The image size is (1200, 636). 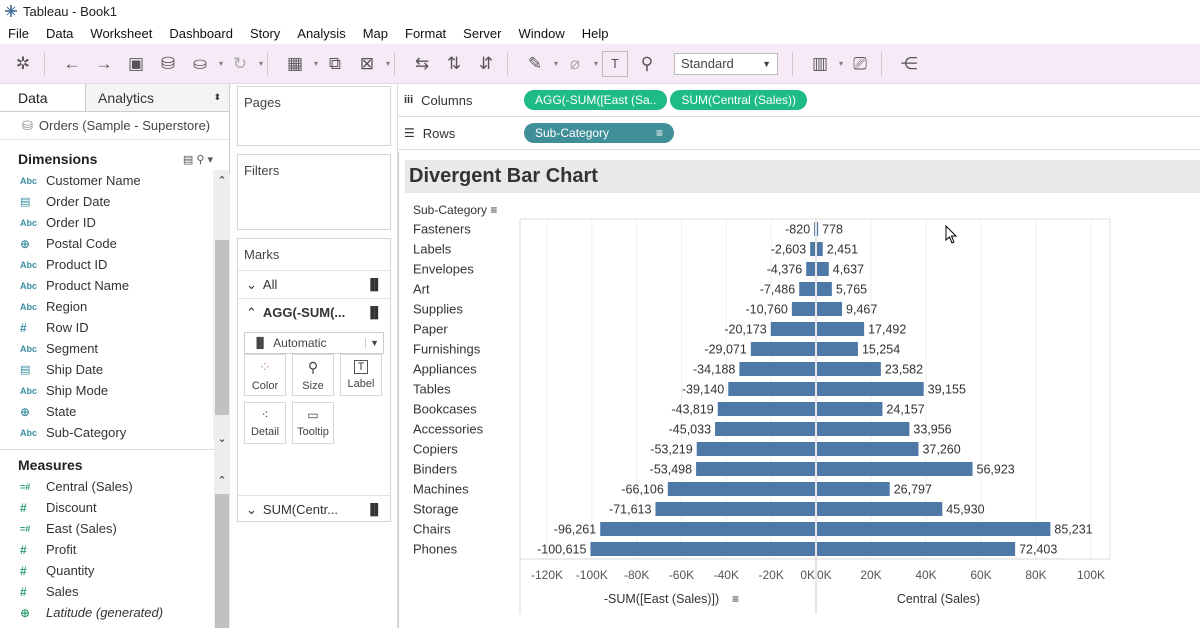 What do you see at coordinates (409, 133) in the screenshot?
I see `rows-icon: ☰` at bounding box center [409, 133].